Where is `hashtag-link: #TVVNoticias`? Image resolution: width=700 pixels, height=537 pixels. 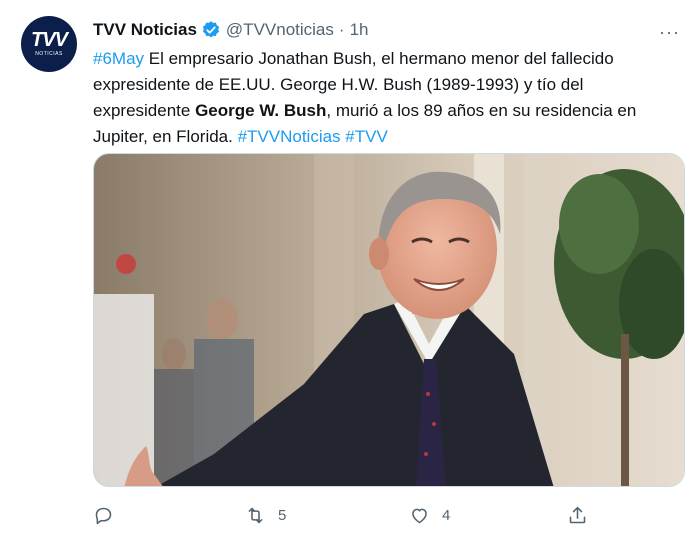 hashtag-link: #TVVNoticias is located at coordinates (289, 136).